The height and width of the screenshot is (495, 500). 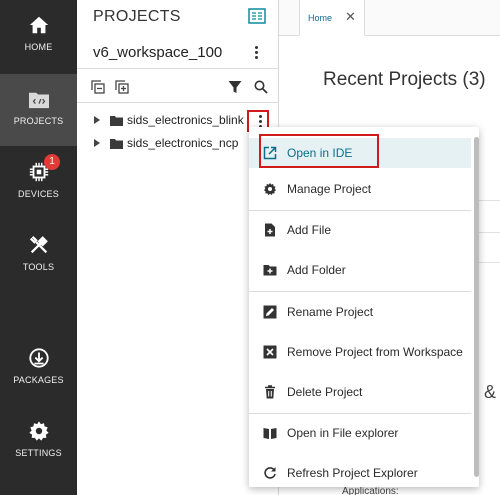 I want to click on download-icon, so click(x=38, y=358).